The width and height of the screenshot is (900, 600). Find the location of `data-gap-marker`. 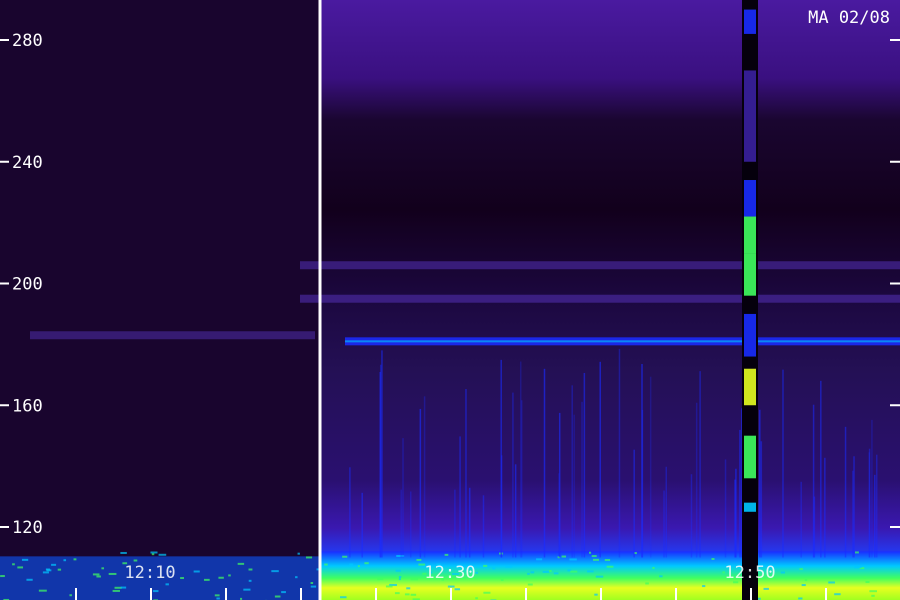

data-gap-marker is located at coordinates (320, 300).